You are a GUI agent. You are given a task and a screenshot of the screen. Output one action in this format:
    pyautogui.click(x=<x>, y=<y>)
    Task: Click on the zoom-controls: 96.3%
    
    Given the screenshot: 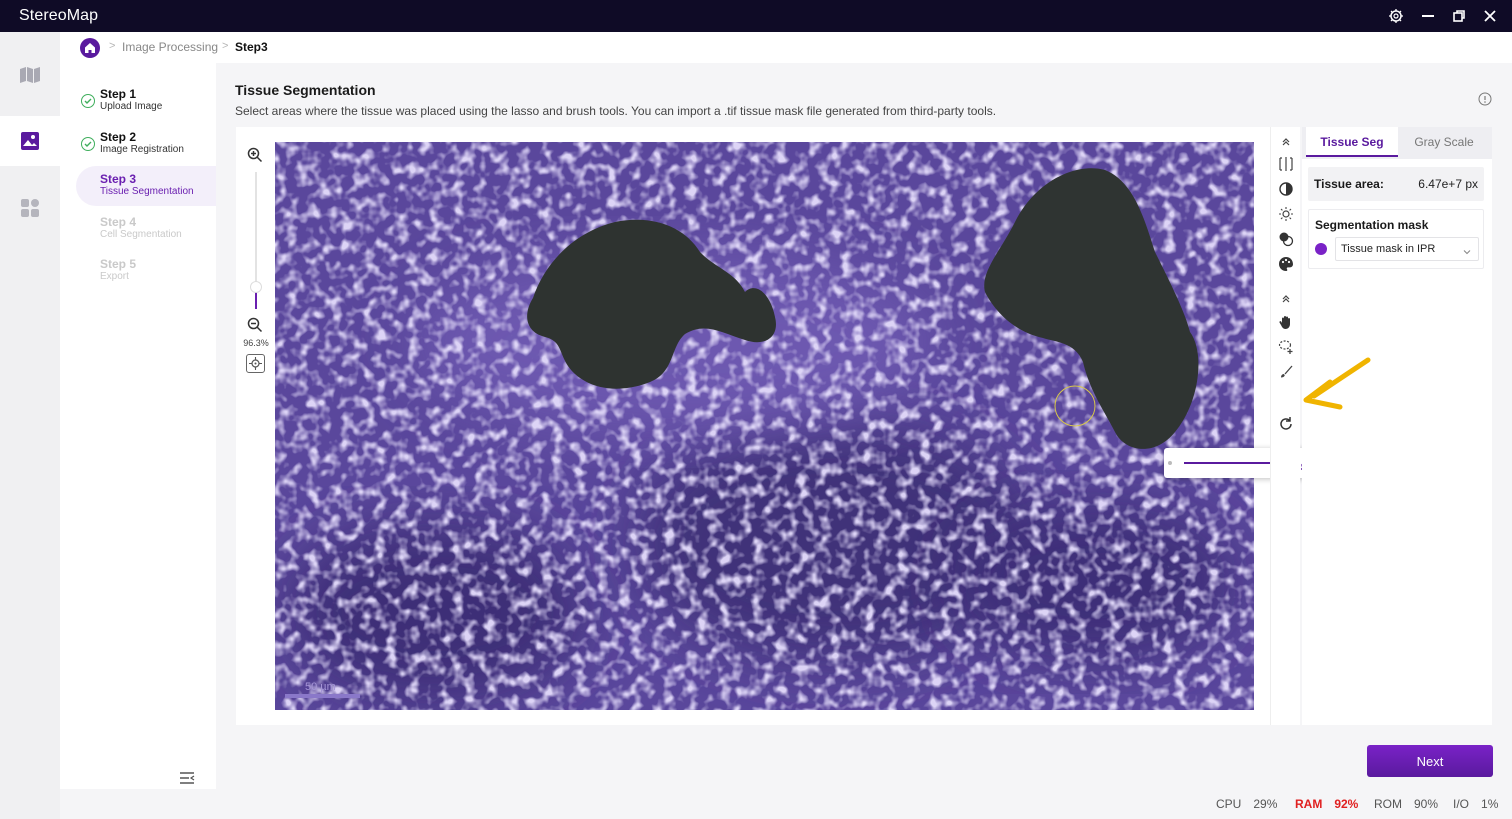 What is the action you would take?
    pyautogui.click(x=256, y=426)
    